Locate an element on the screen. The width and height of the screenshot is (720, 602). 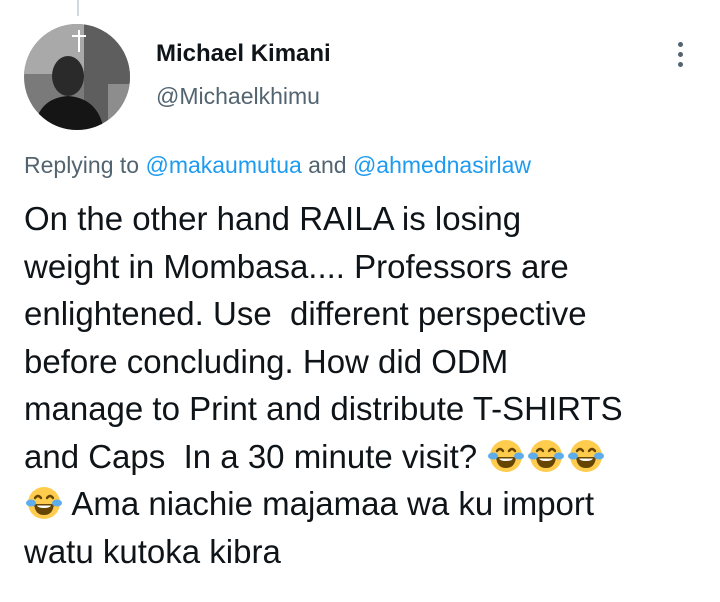
thread-connector-line is located at coordinates (78, 8).